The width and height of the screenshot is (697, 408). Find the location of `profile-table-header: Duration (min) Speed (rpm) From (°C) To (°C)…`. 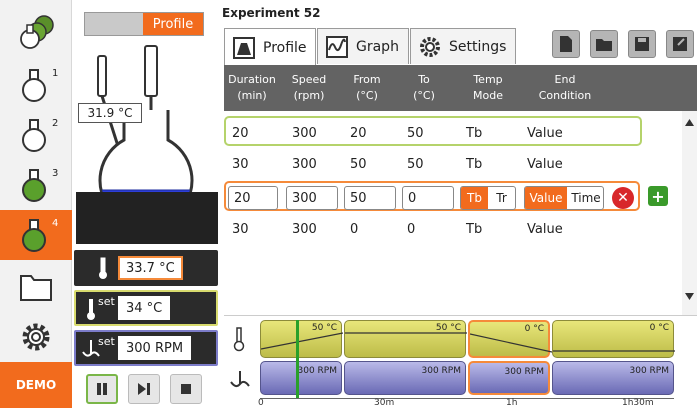

profile-table-header: Duration (min) Speed (rpm) From (°C) To (°C)… is located at coordinates (460, 88).